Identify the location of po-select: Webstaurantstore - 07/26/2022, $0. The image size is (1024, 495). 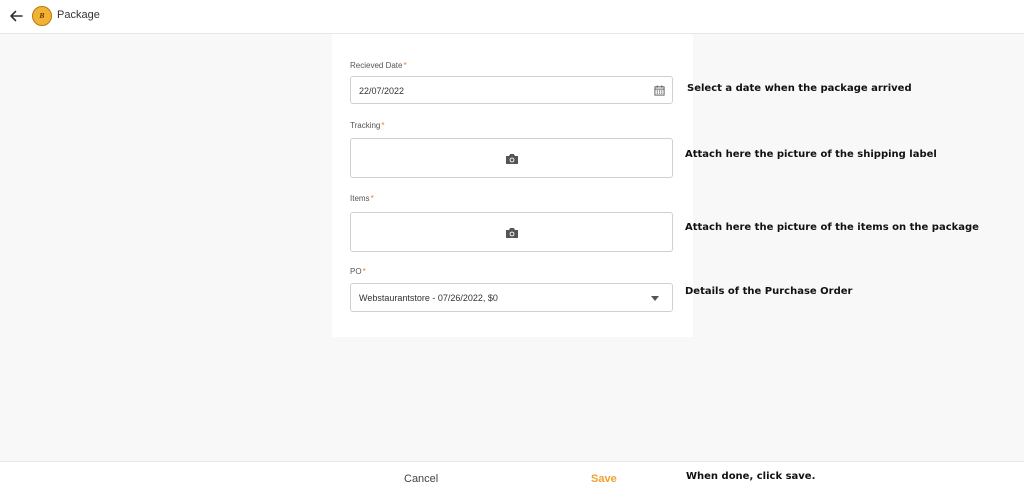
(511, 297).